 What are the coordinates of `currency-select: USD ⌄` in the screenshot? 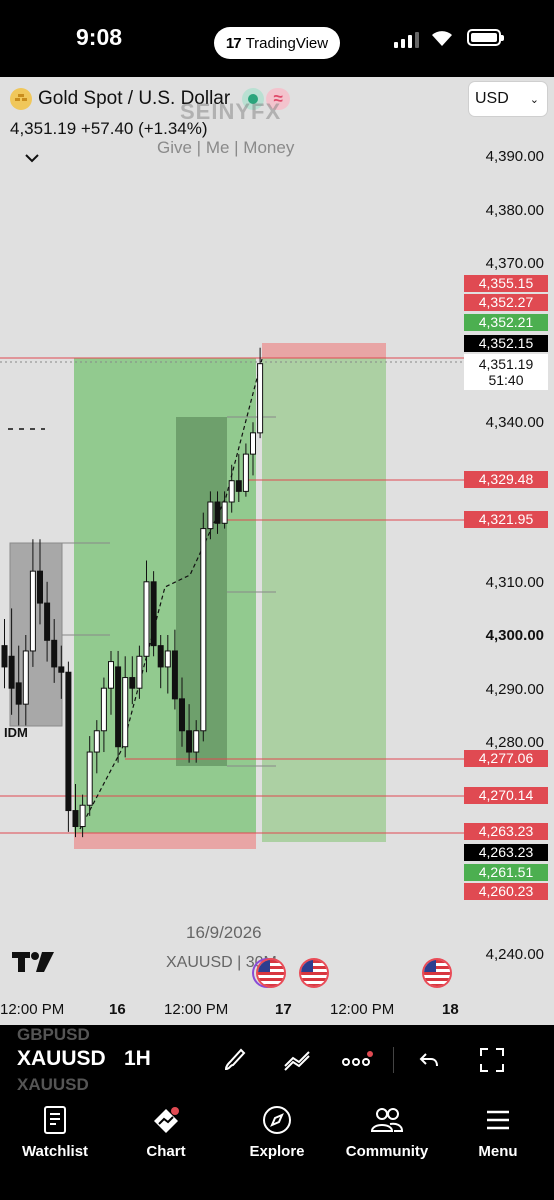 It's located at (508, 99).